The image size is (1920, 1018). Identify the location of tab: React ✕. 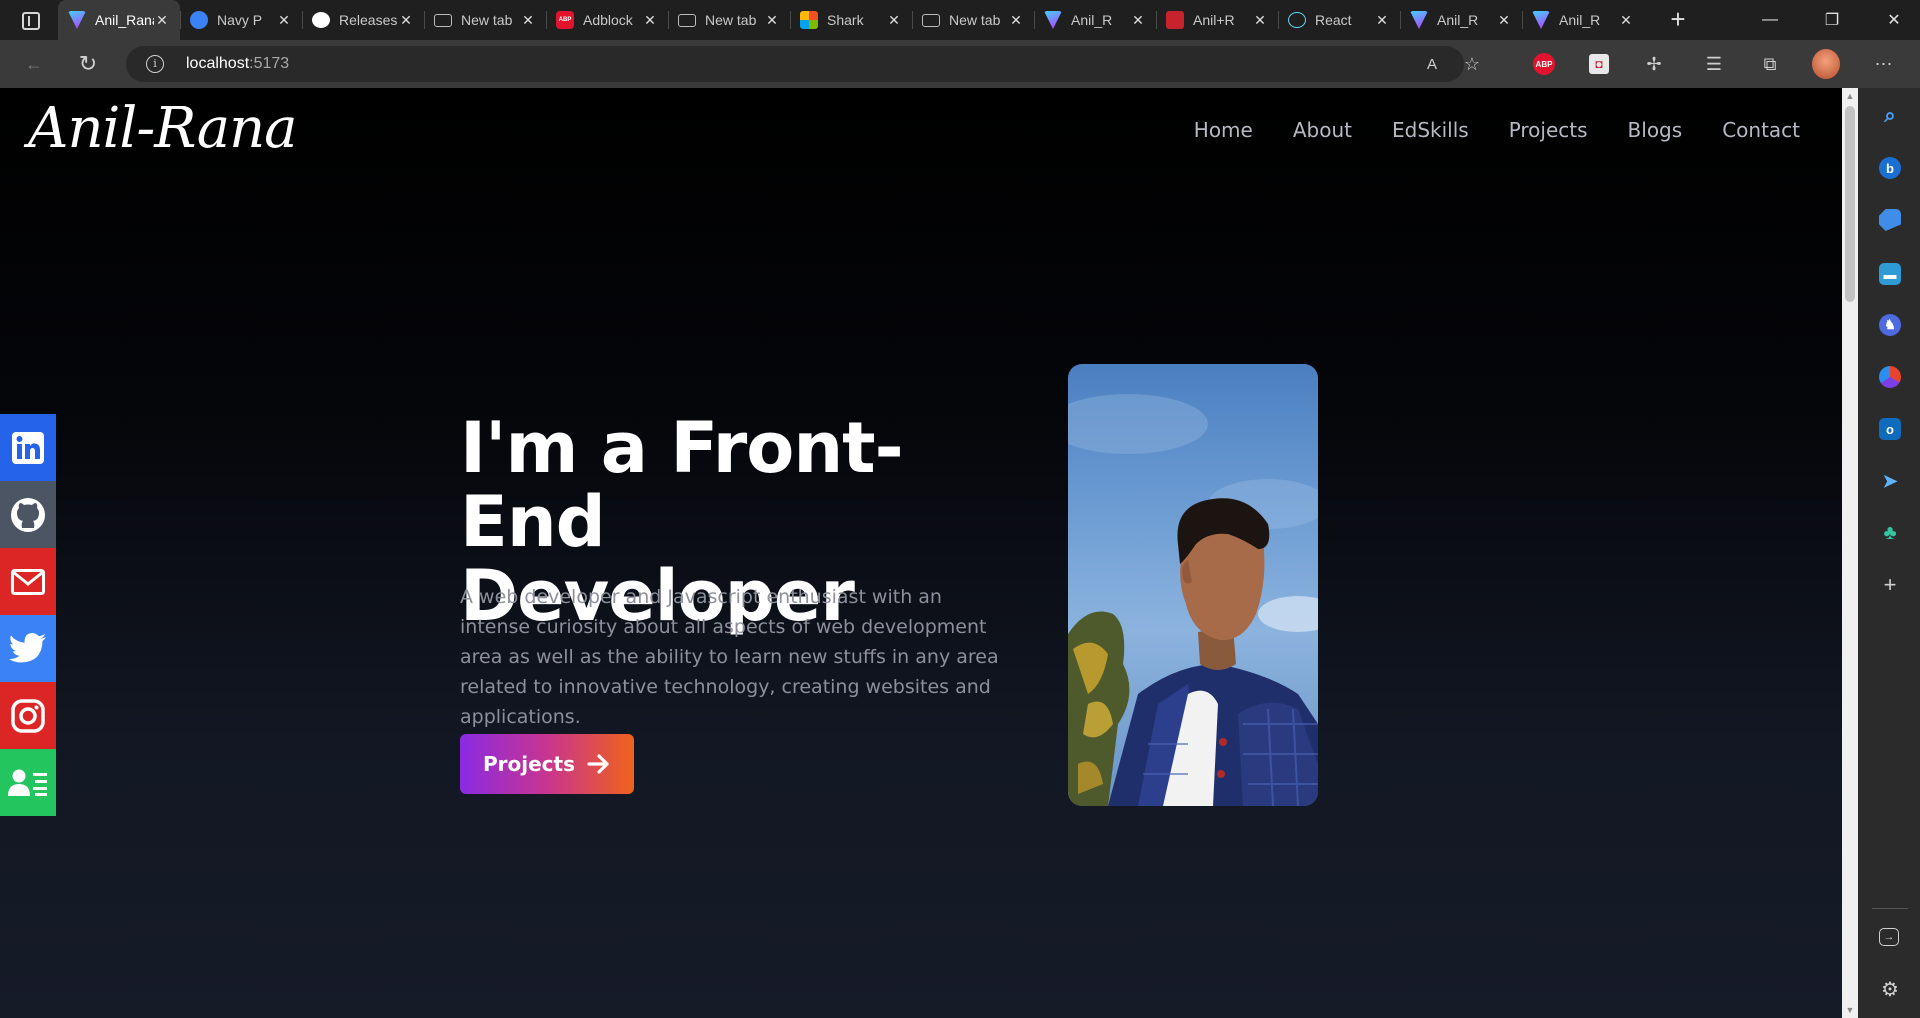
(1339, 20).